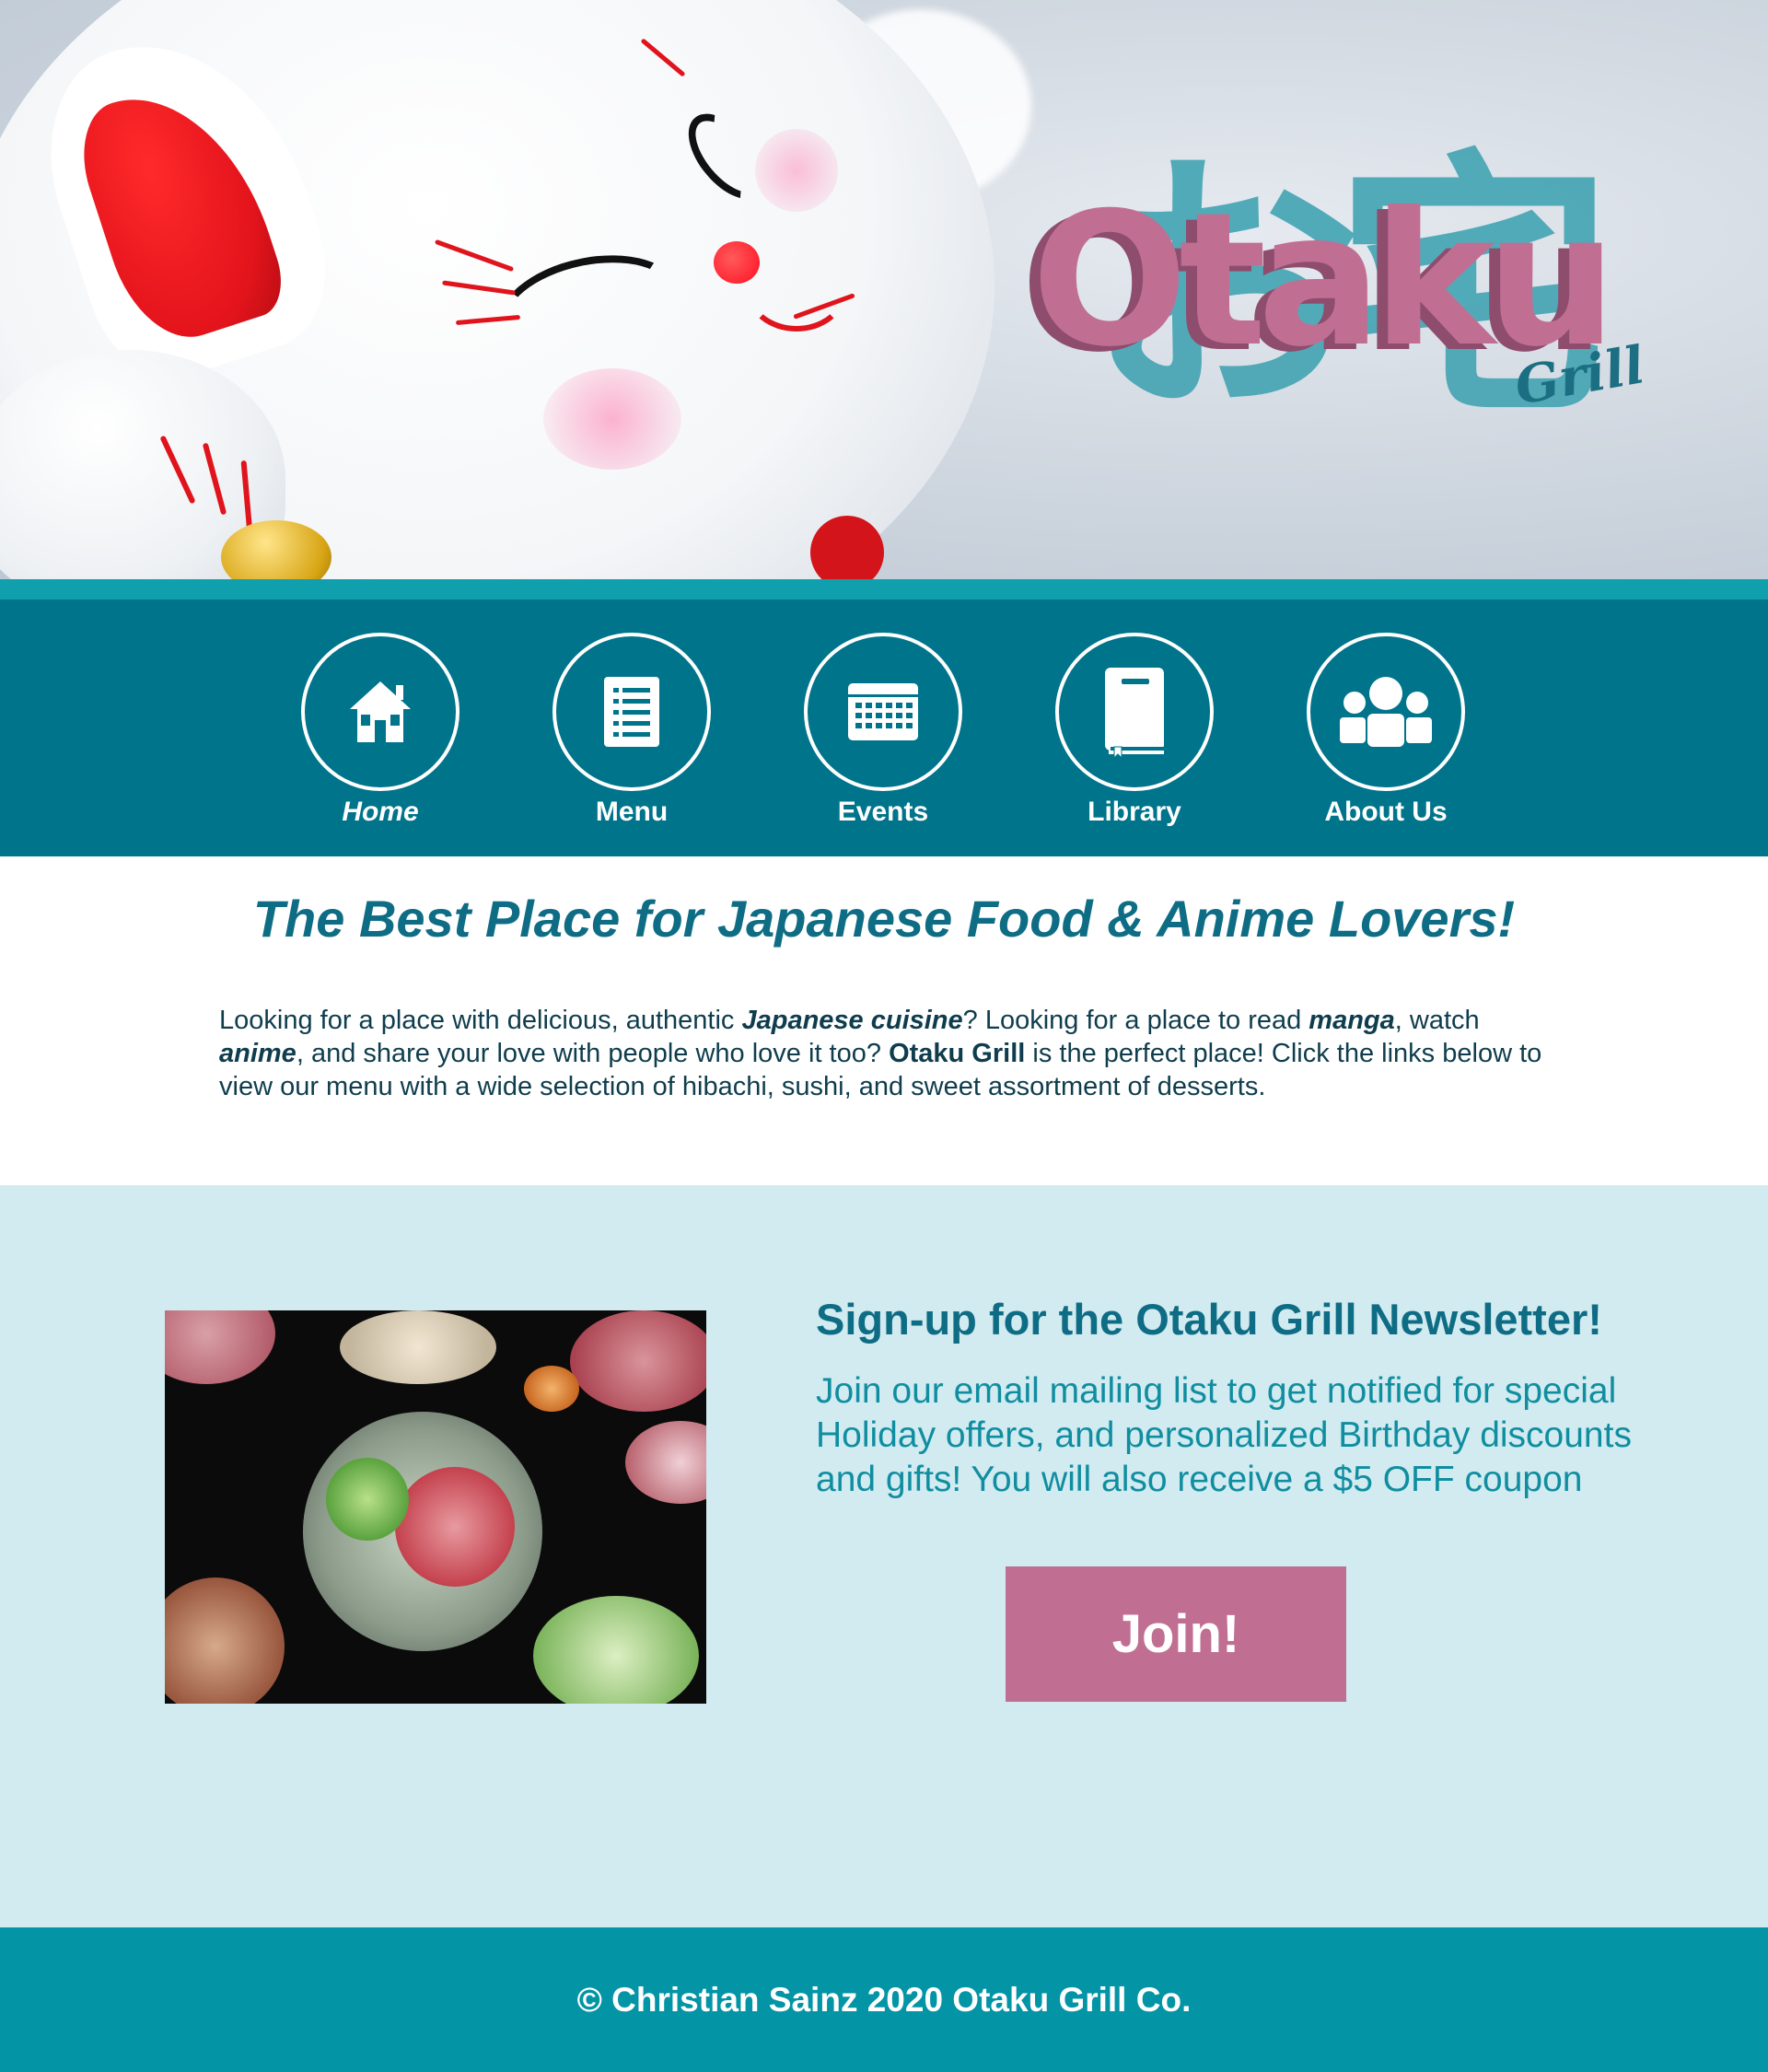 The height and width of the screenshot is (2072, 1768). What do you see at coordinates (1176, 1634) in the screenshot?
I see `join-button: Join!` at bounding box center [1176, 1634].